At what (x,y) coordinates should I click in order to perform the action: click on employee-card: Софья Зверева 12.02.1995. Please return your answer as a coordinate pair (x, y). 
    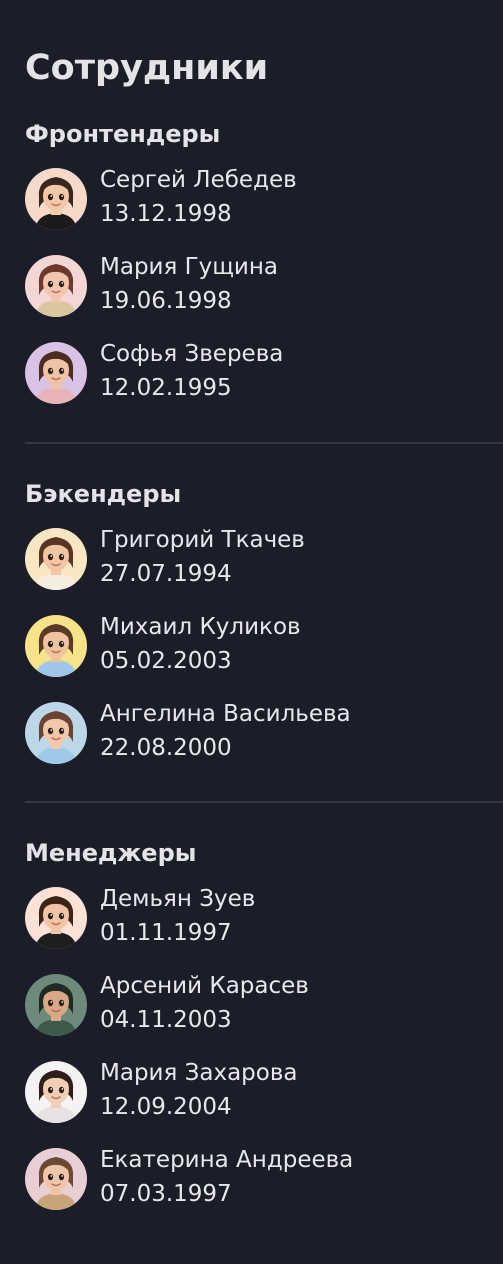
    Looking at the image, I should click on (255, 376).